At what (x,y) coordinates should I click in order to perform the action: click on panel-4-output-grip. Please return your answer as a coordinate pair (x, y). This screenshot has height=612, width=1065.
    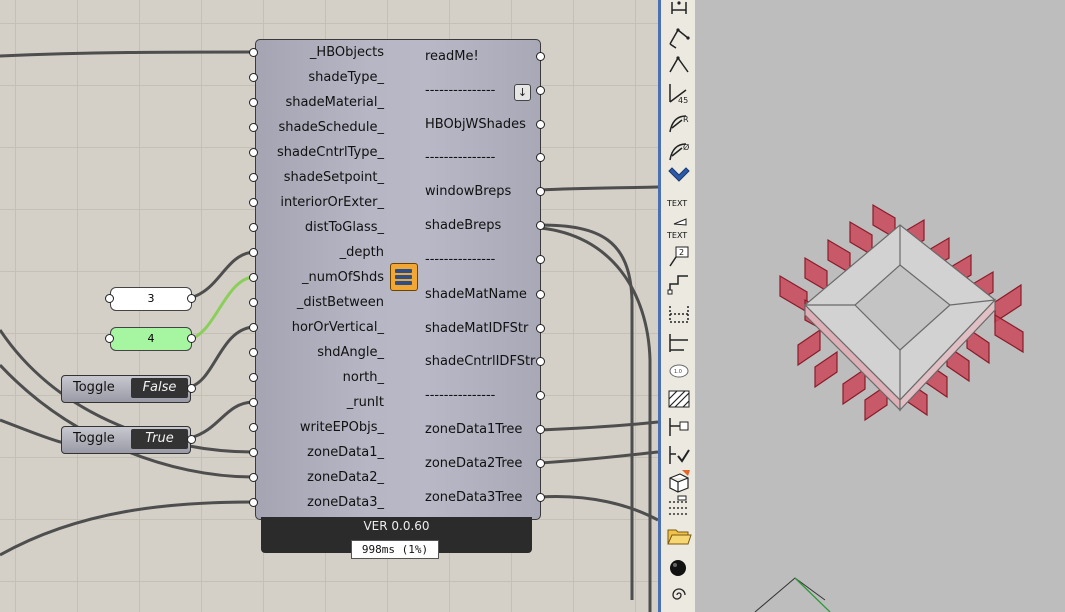
    Looking at the image, I should click on (109, 338).